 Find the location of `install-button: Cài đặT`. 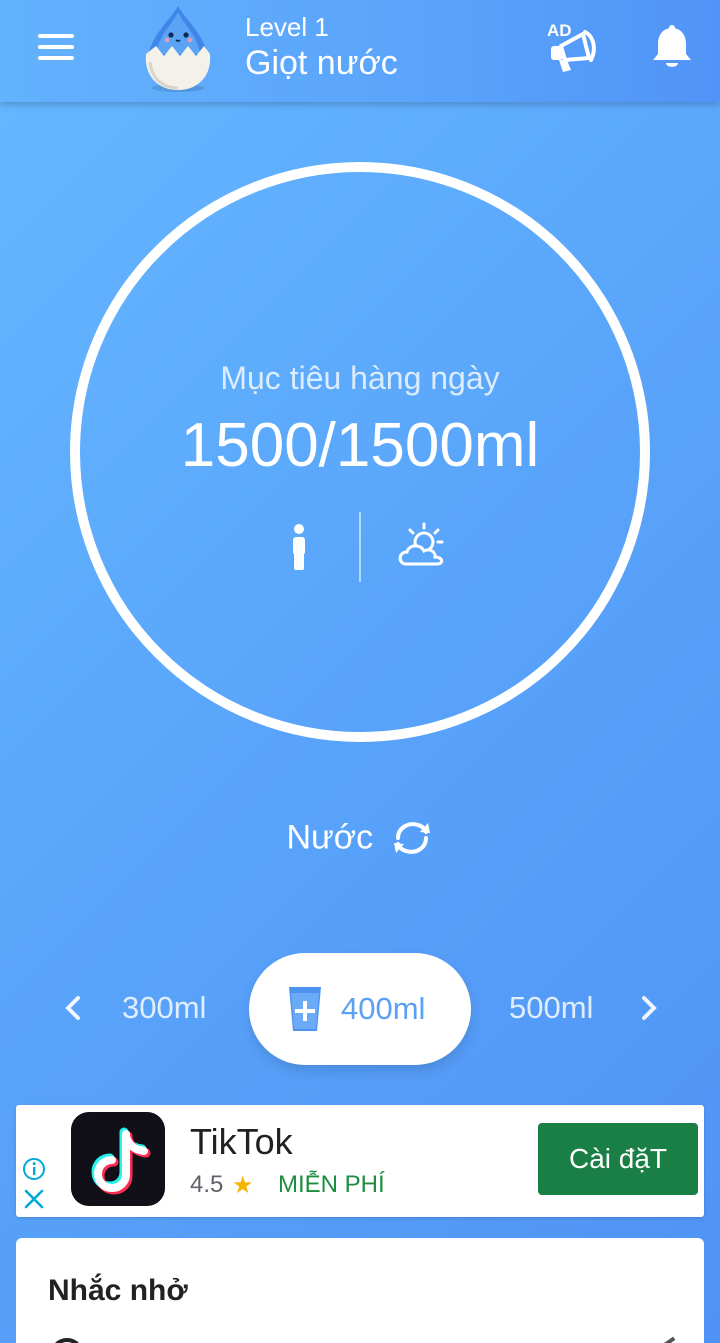

install-button: Cài đặT is located at coordinates (618, 1159).